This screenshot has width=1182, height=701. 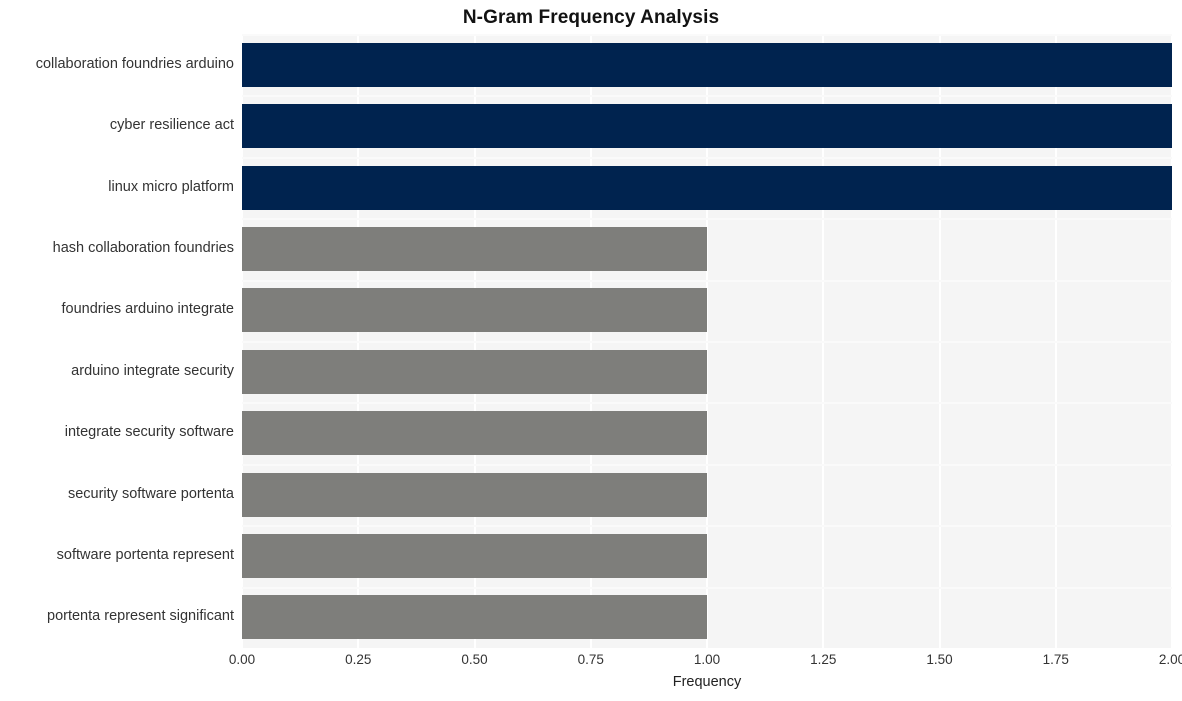 What do you see at coordinates (590, 659) in the screenshot?
I see `x-axis-tick-label: 0.75` at bounding box center [590, 659].